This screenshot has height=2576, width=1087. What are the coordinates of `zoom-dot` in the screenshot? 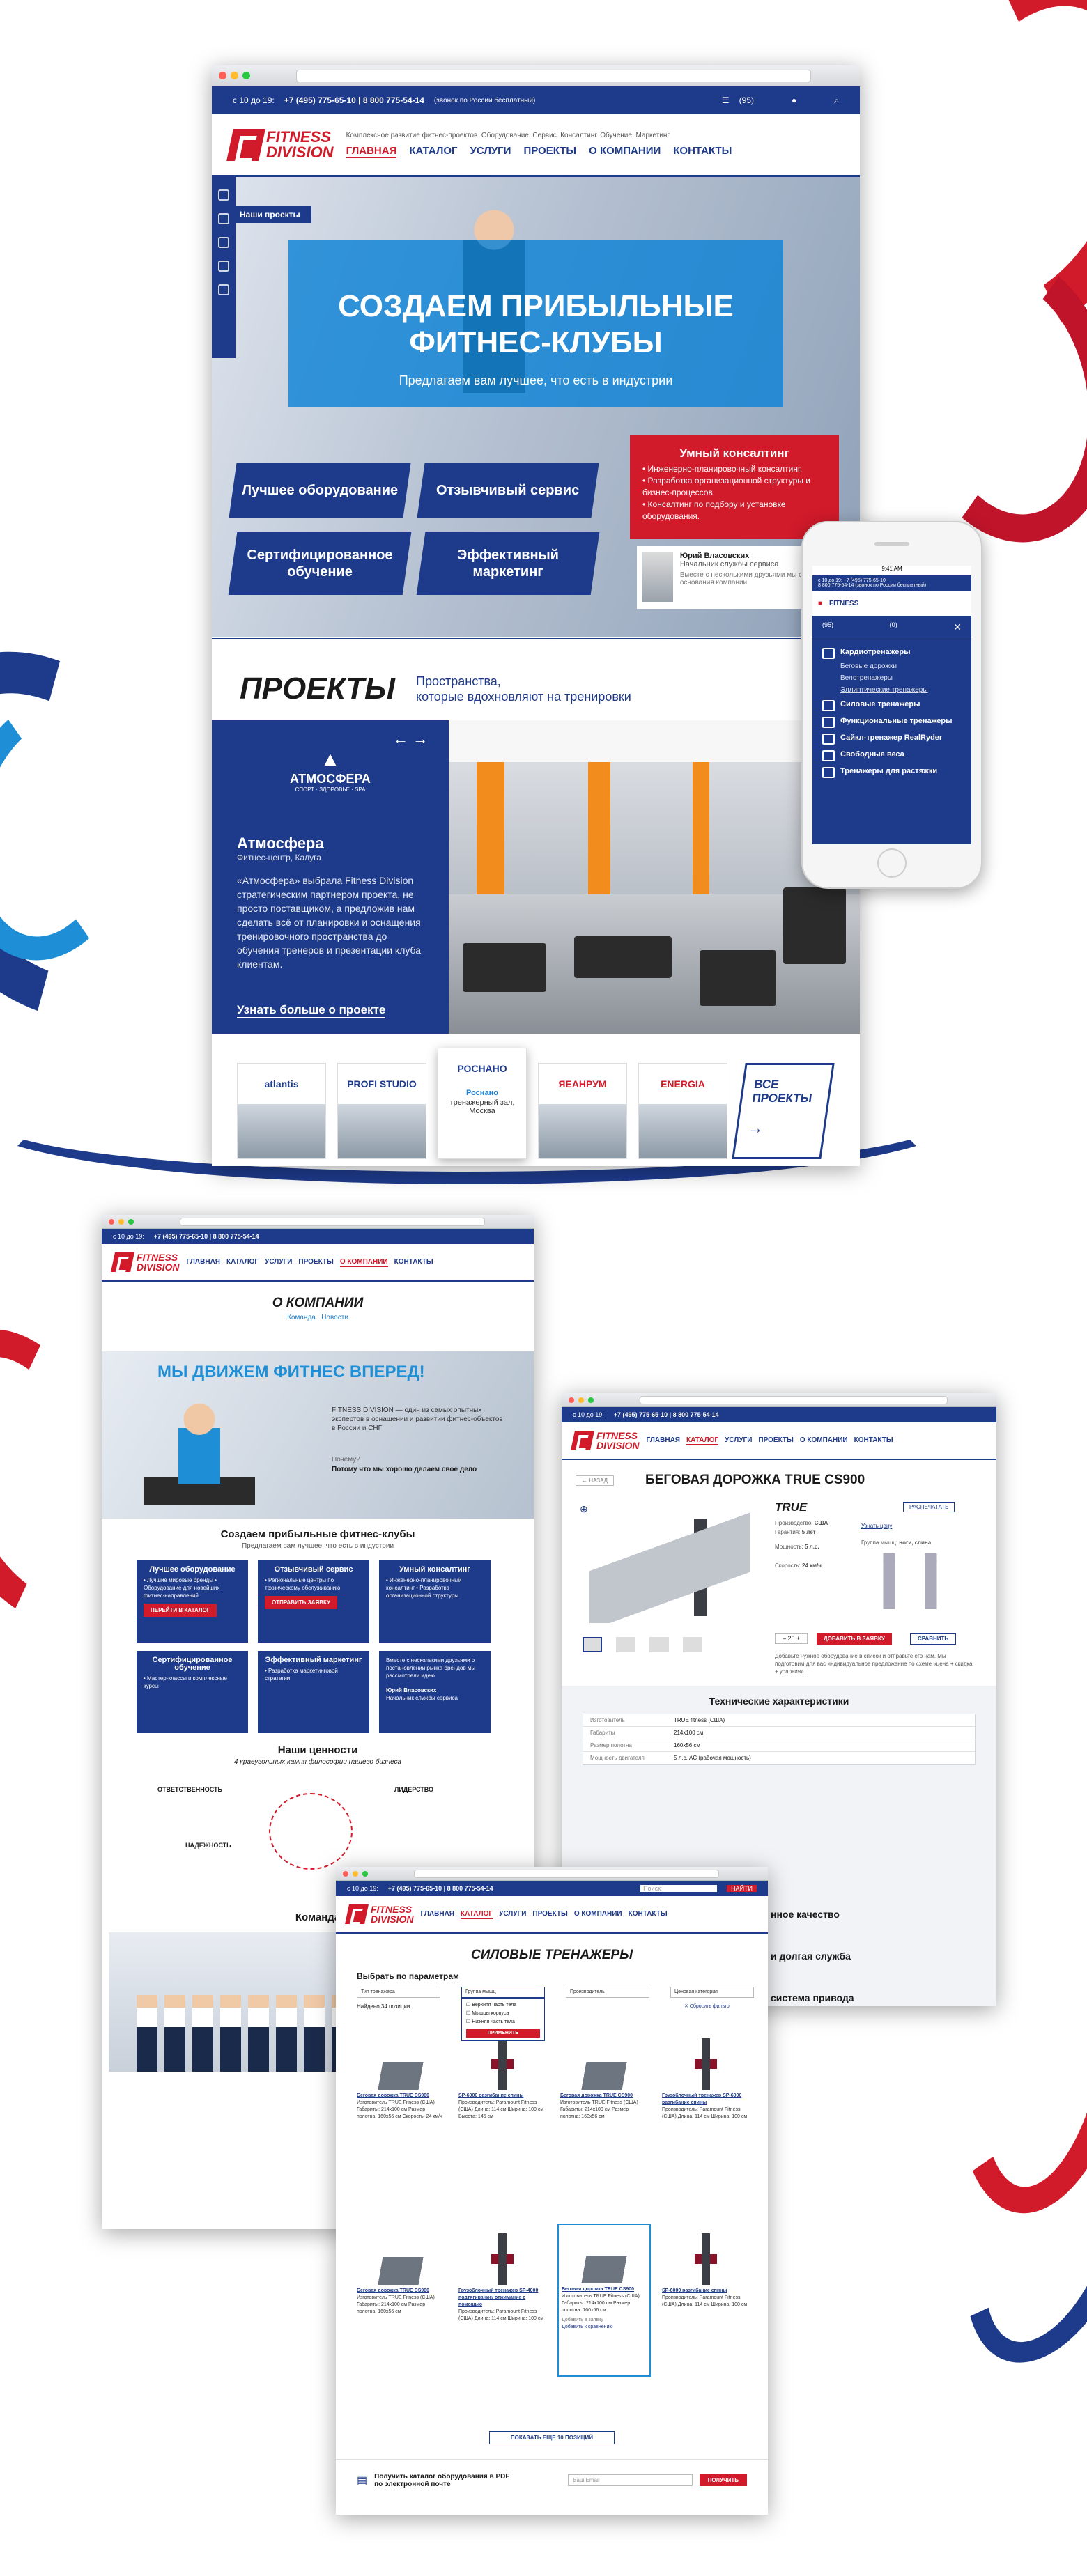 It's located at (246, 75).